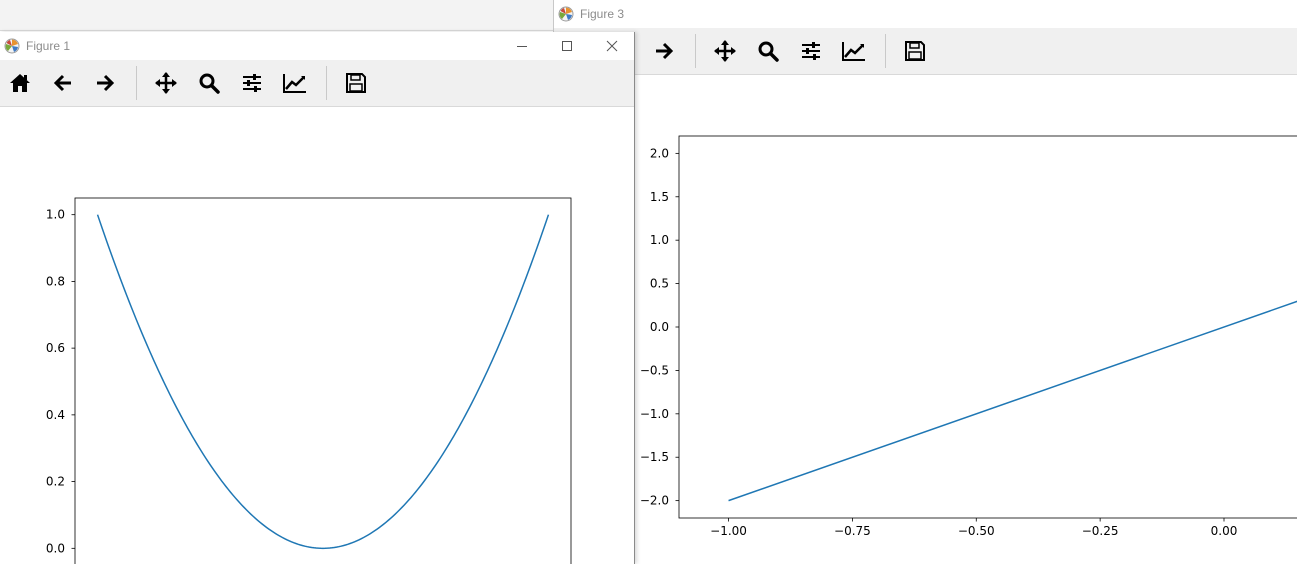  Describe the element at coordinates (1100, 531) in the screenshot. I see `x-tick-label: −0.25` at that location.